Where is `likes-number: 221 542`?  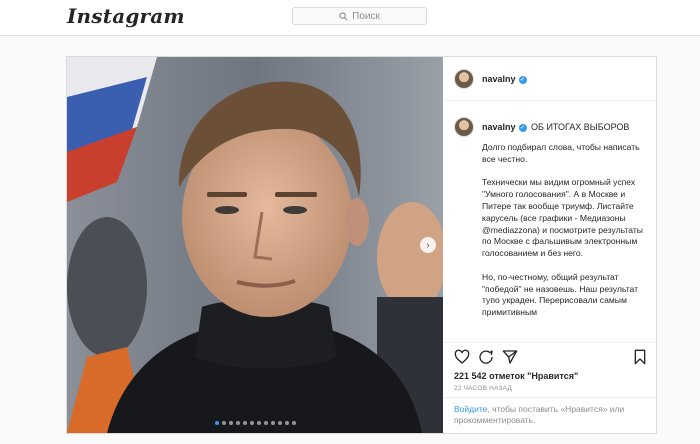
likes-number: 221 542 is located at coordinates (470, 376).